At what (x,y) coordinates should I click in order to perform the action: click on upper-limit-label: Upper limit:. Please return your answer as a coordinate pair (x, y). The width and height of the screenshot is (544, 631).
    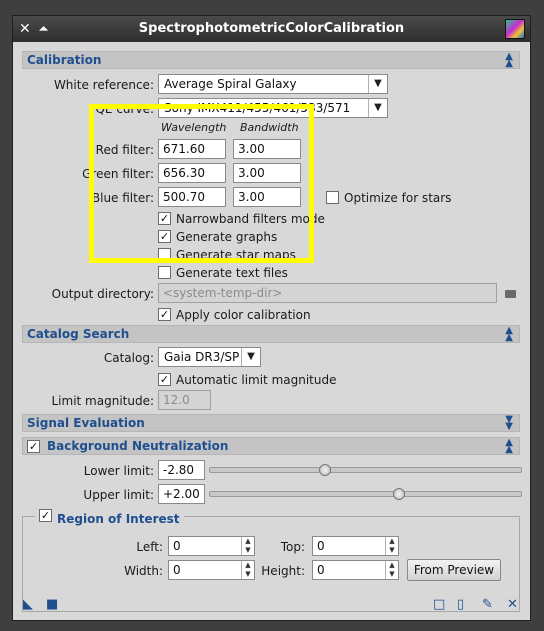
    Looking at the image, I should click on (118, 495).